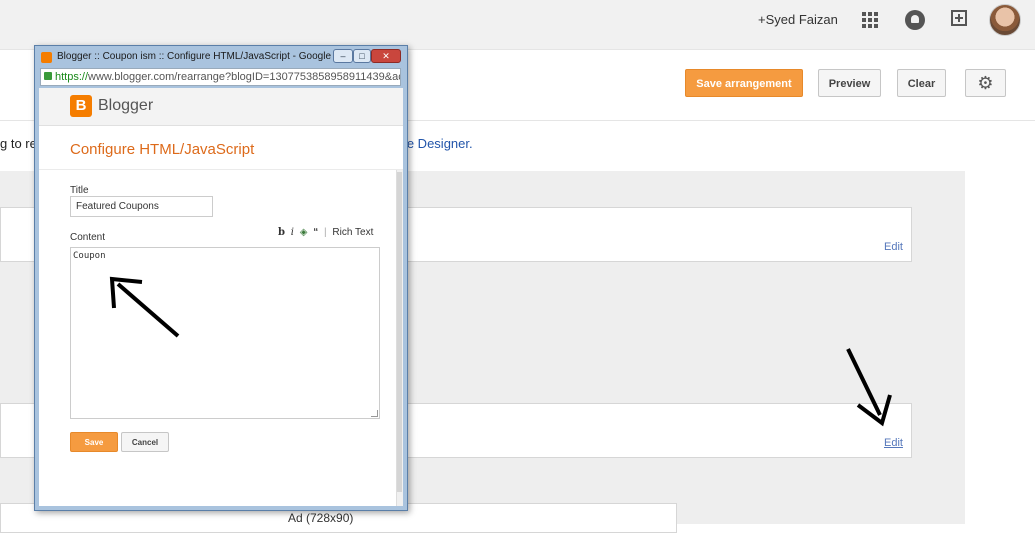  Describe the element at coordinates (798, 19) in the screenshot. I see `user-name-link: +Syed Faizan` at that location.